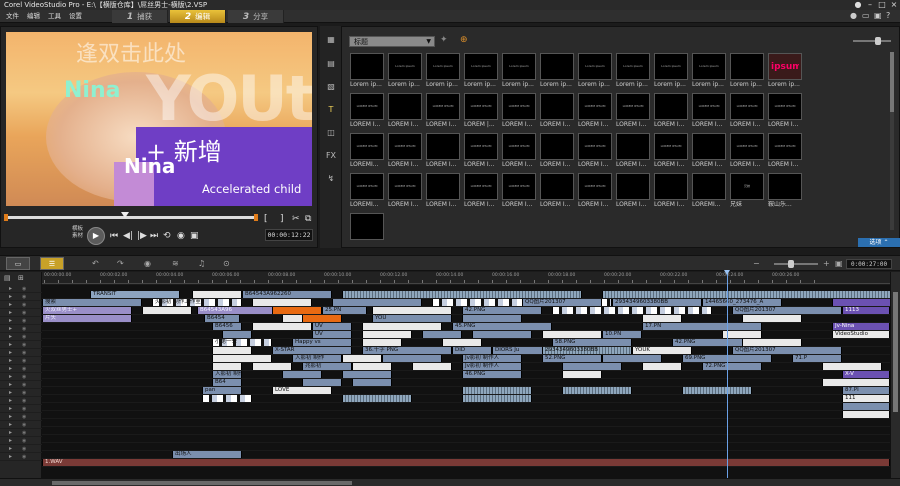 Image resolution: width=900 pixels, height=486 pixels. Describe the element at coordinates (888, 15) in the screenshot. I see `help-button-icon: ?` at that location.